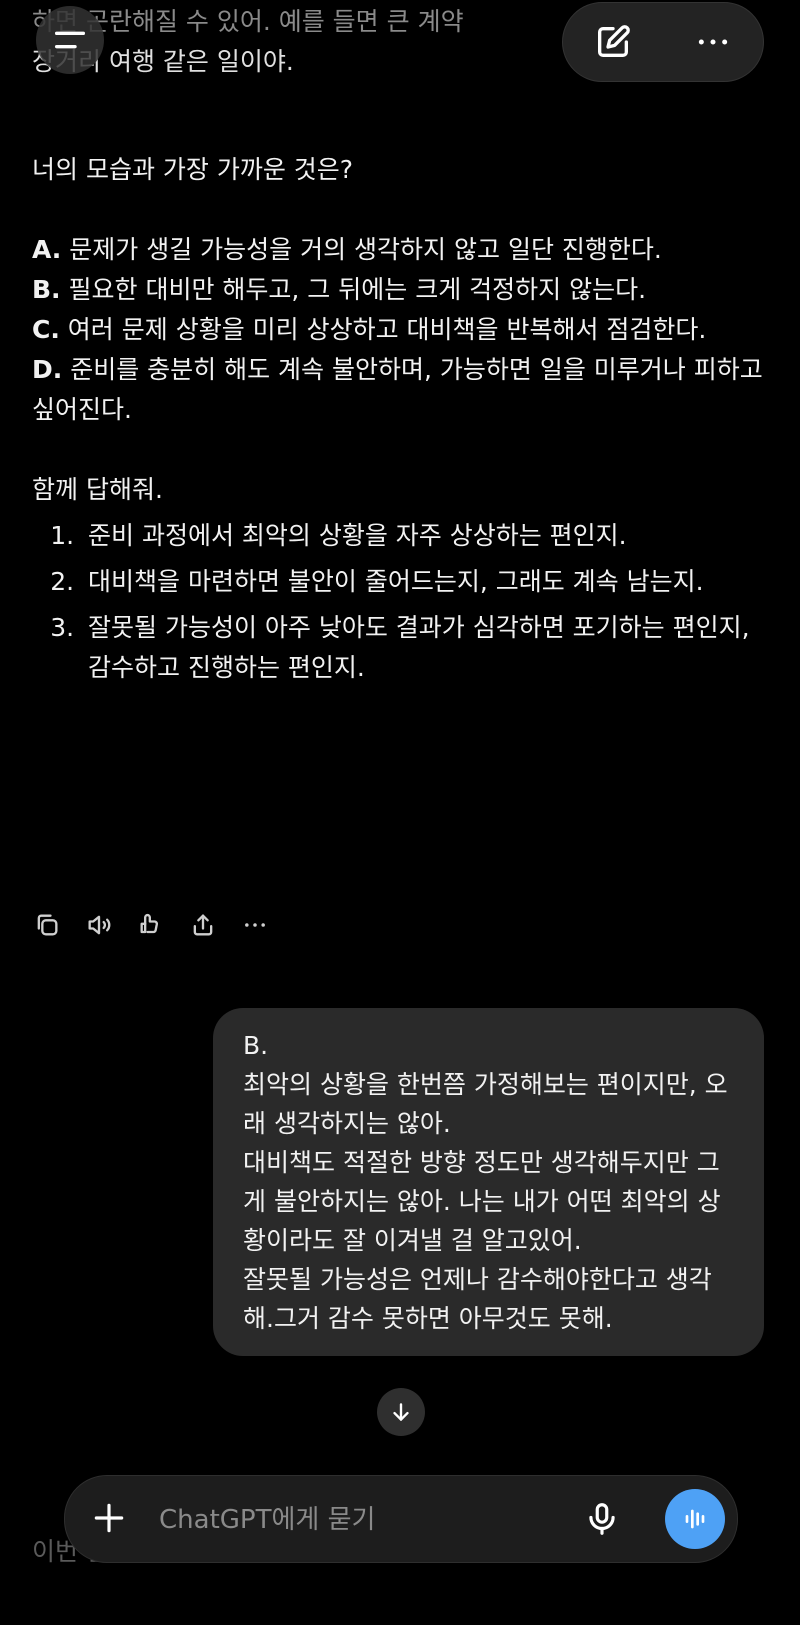 This screenshot has height=1625, width=800. I want to click on voice-mode-button, so click(695, 1519).